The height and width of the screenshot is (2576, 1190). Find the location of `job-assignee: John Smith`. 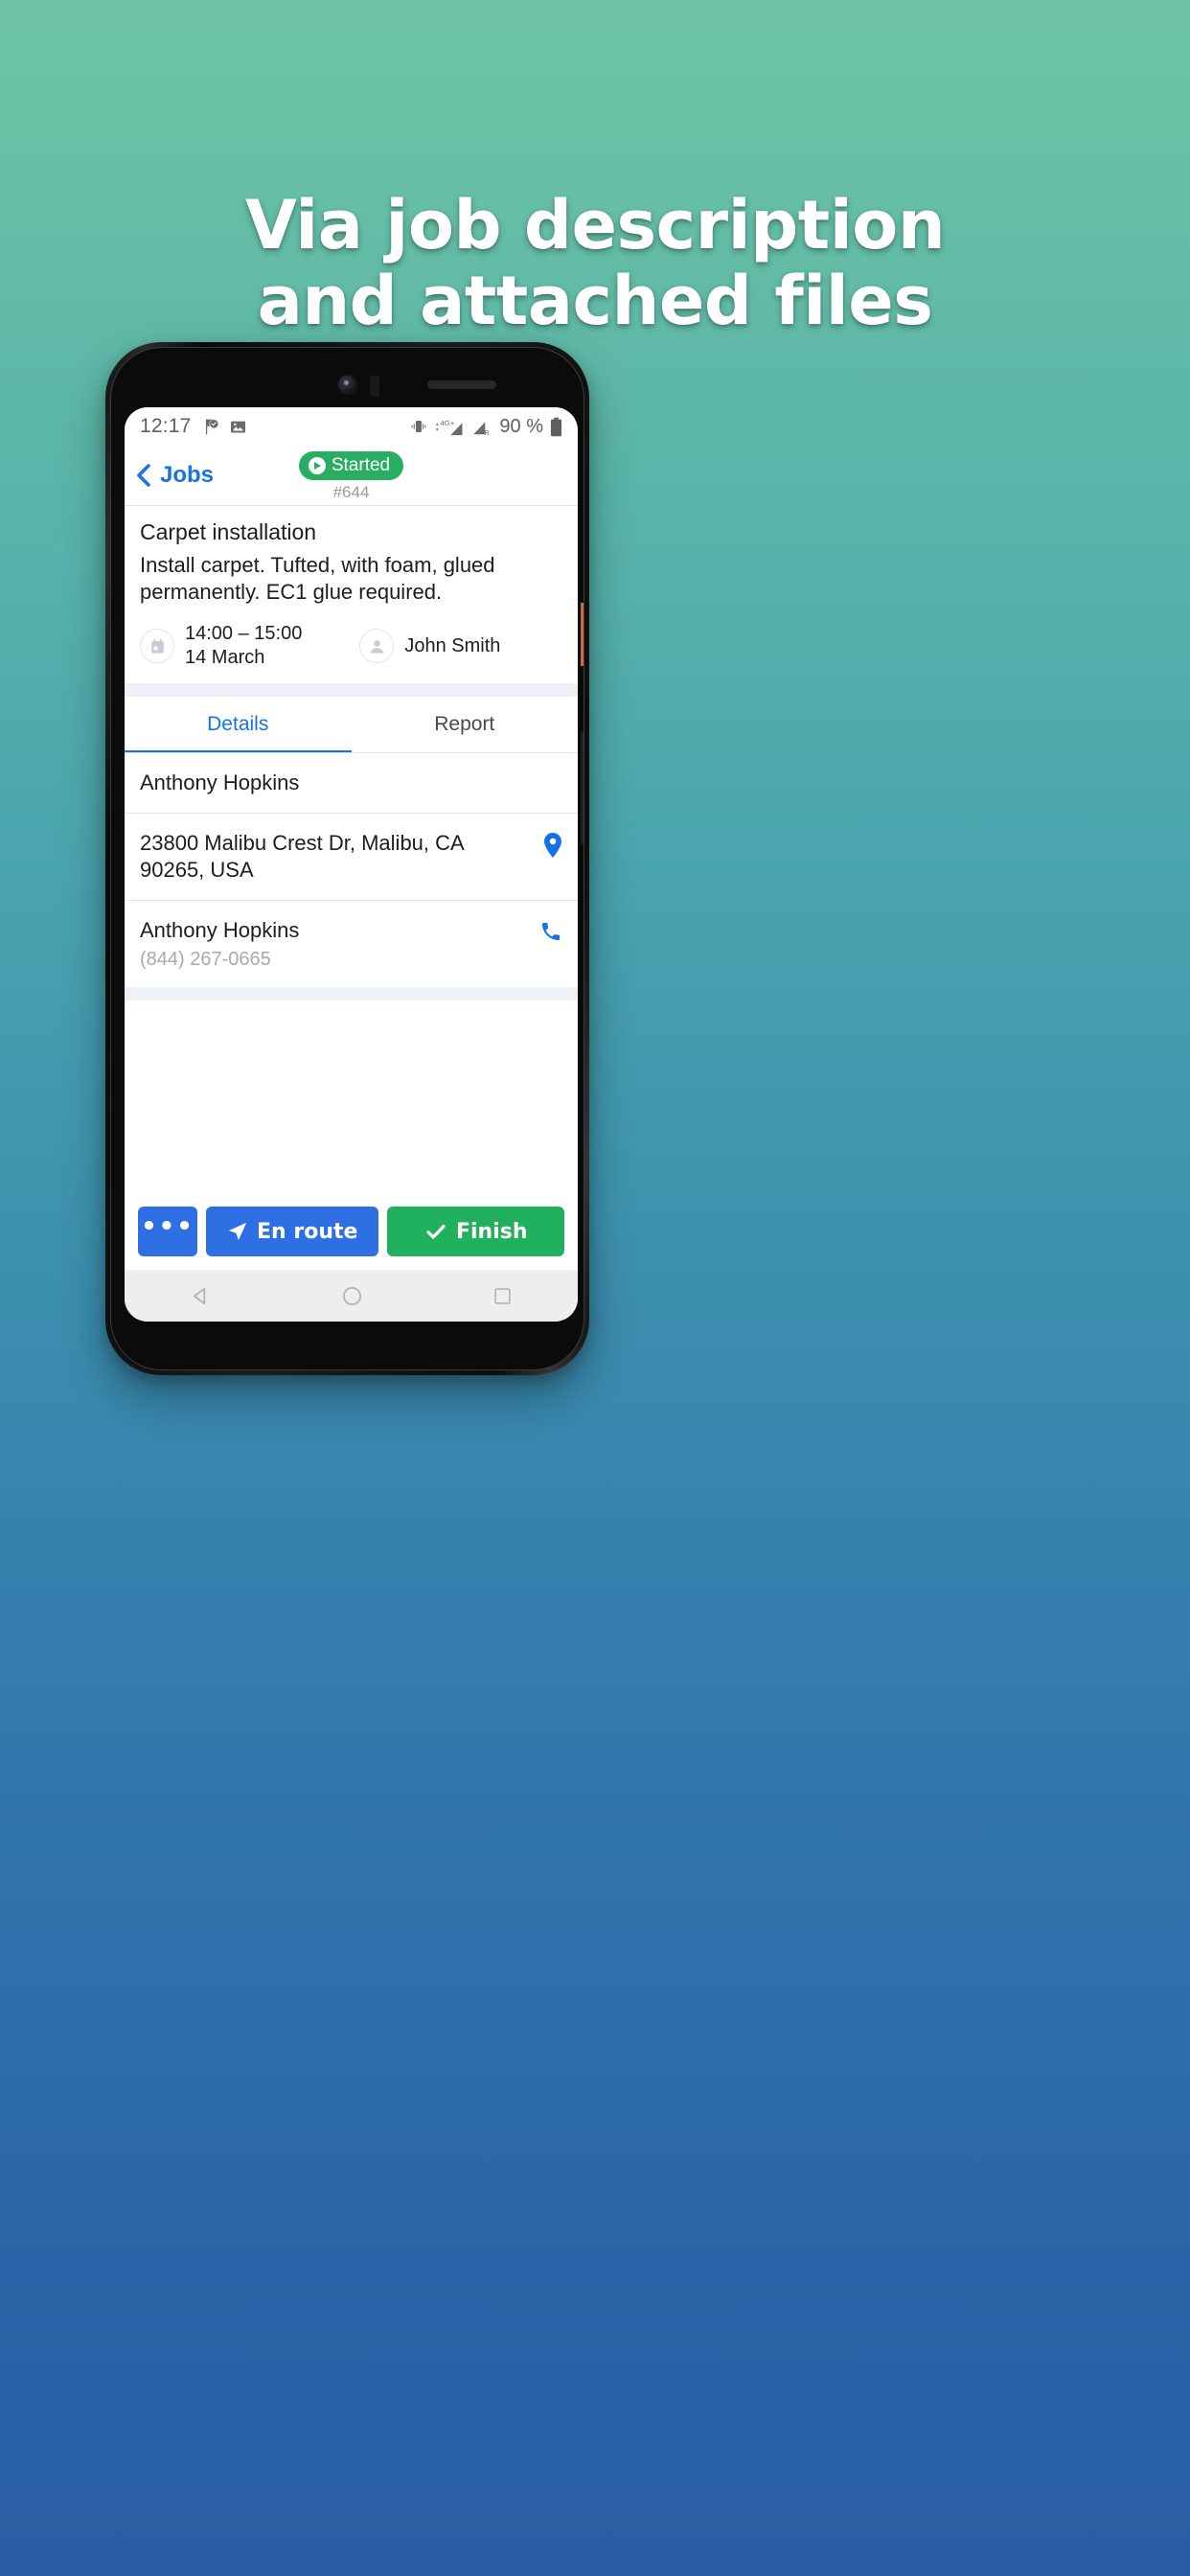

job-assignee: John Smith is located at coordinates (430, 646).